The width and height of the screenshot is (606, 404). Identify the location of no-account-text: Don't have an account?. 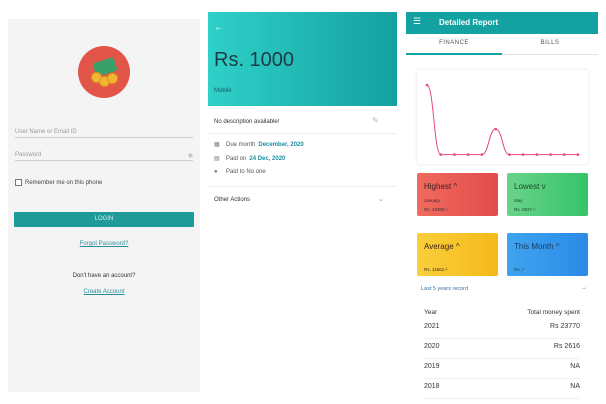
(104, 276).